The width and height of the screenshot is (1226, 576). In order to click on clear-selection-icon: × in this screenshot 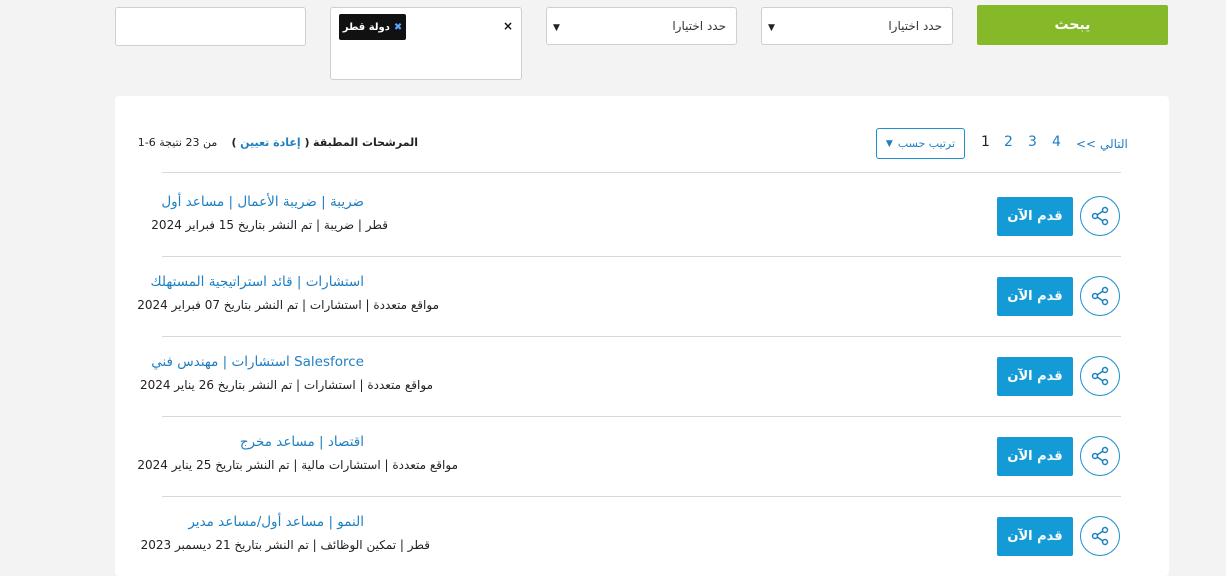, I will do `click(508, 26)`.